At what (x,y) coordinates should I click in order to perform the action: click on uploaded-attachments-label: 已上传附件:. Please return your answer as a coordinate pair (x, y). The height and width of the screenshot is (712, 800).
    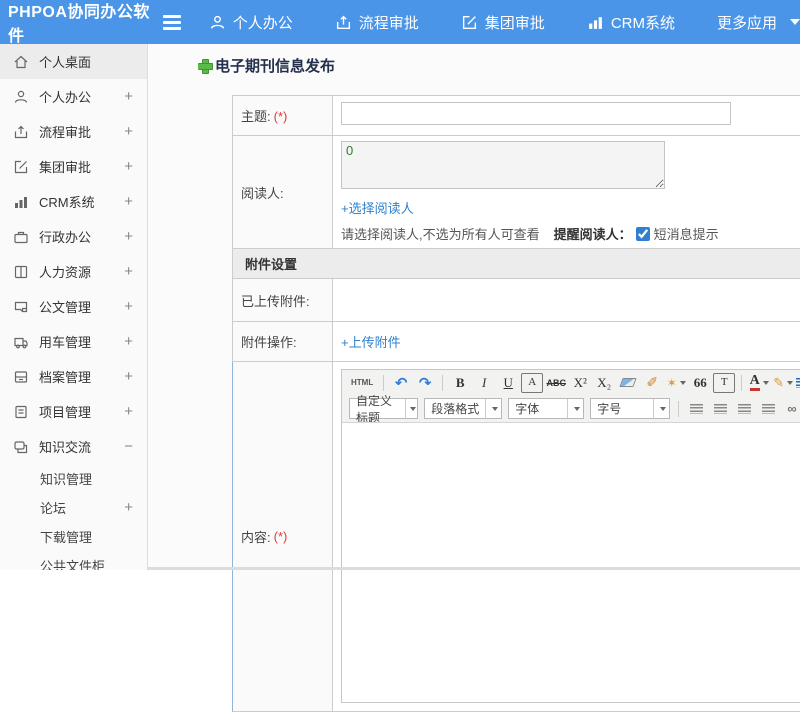
    Looking at the image, I should click on (283, 300).